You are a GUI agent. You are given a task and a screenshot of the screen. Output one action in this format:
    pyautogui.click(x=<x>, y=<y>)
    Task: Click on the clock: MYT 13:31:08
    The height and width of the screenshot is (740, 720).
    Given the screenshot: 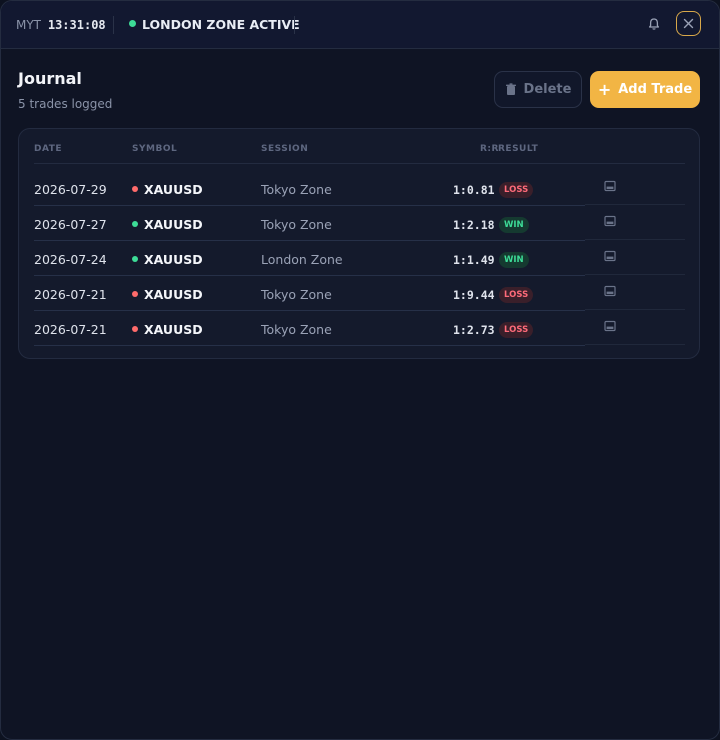 What is the action you would take?
    pyautogui.click(x=61, y=25)
    